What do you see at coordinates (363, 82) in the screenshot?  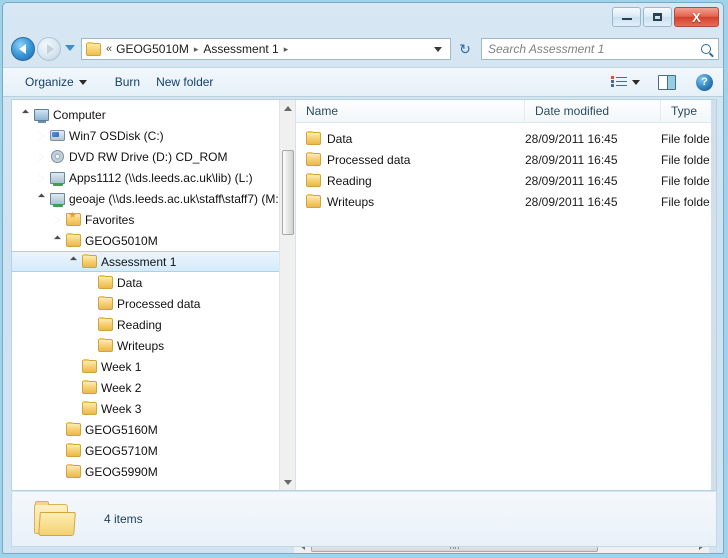 I see `command-toolbar: Organize Burn New folder ?` at bounding box center [363, 82].